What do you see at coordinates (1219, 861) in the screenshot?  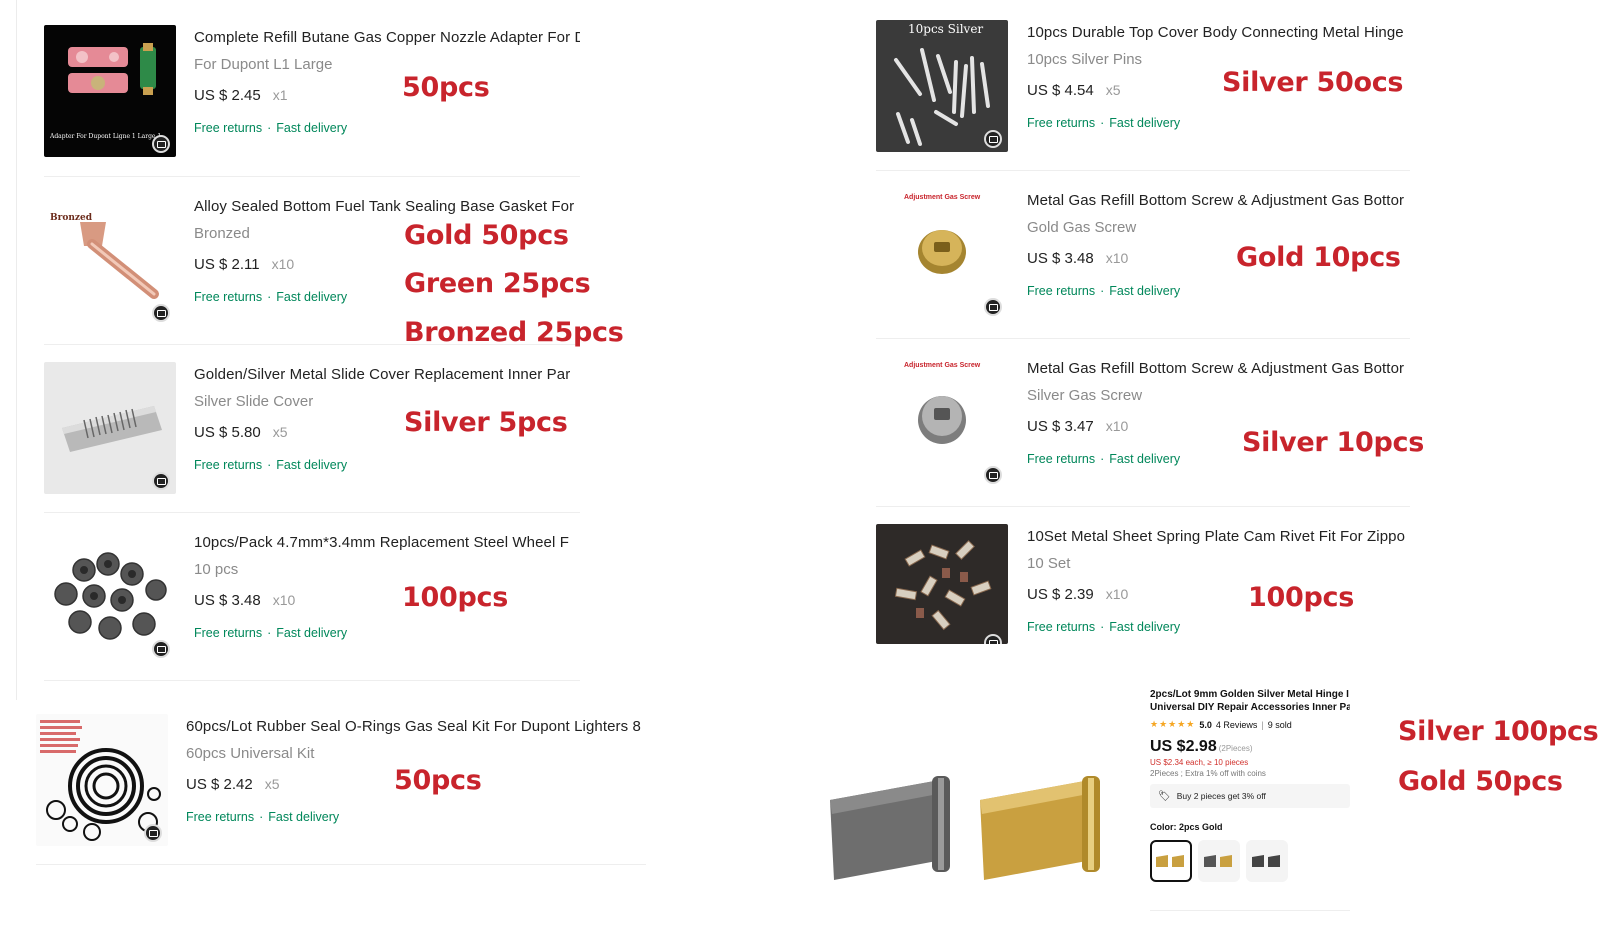 I see `swatch-mixed` at bounding box center [1219, 861].